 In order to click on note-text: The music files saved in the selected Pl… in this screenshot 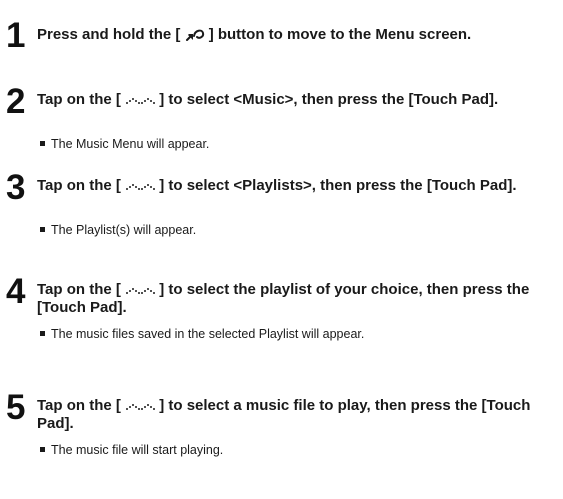, I will do `click(208, 334)`.